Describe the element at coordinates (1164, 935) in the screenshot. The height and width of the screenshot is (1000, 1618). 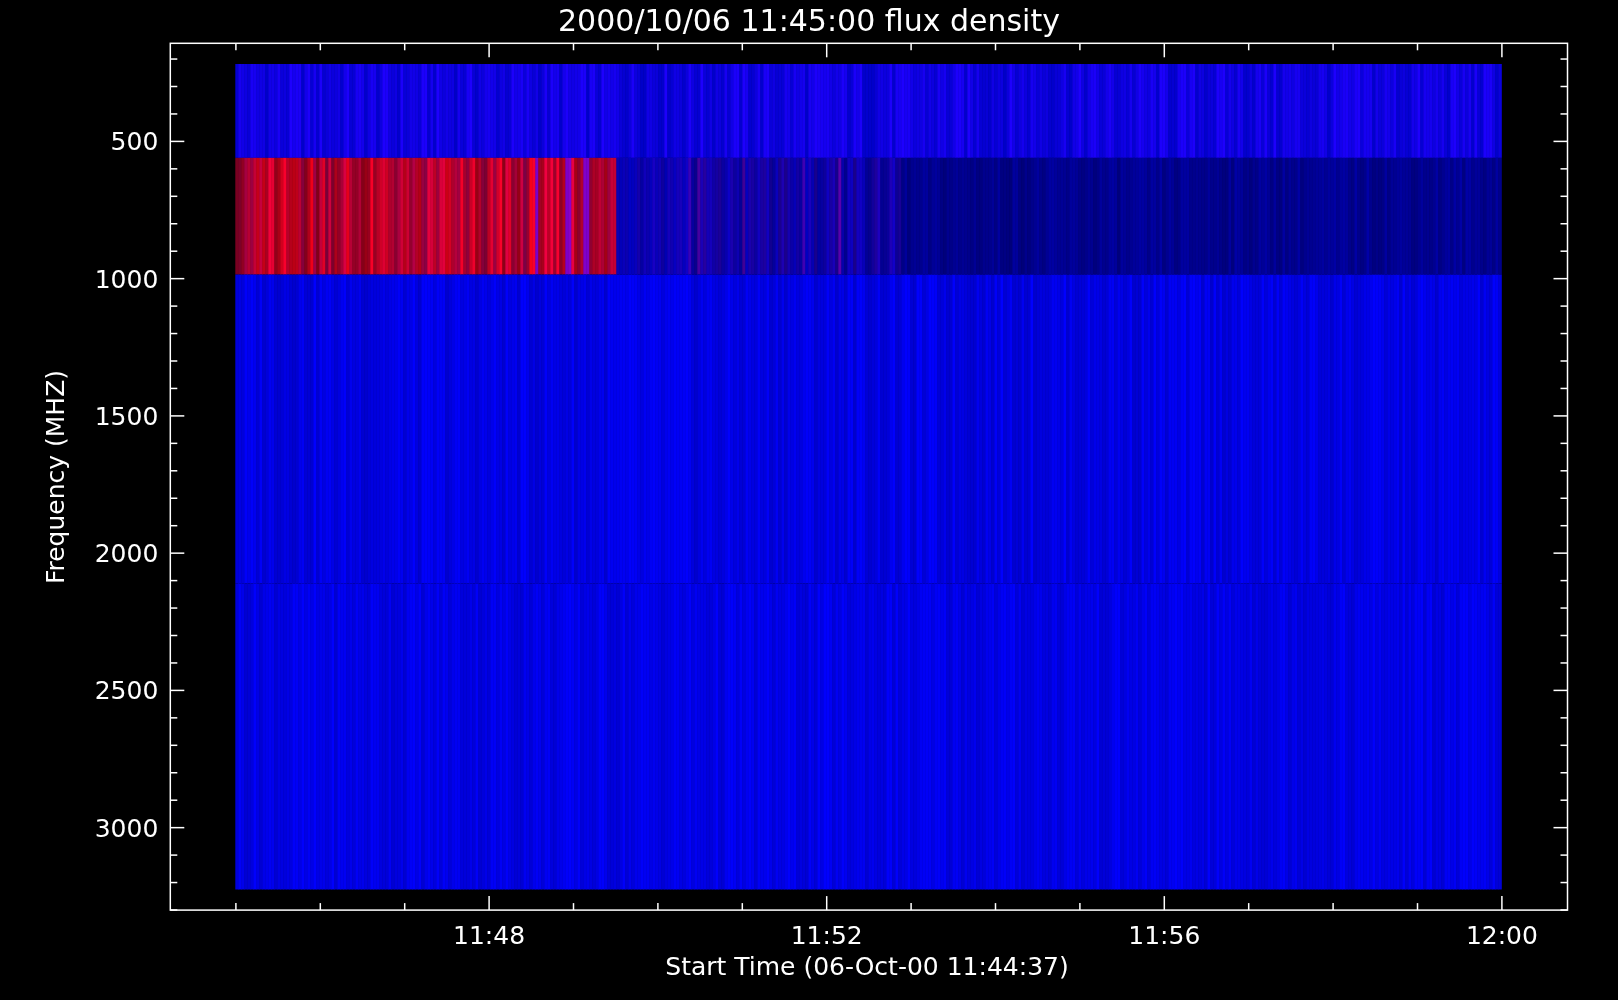
I see `x-tick-label: 11:56` at that location.